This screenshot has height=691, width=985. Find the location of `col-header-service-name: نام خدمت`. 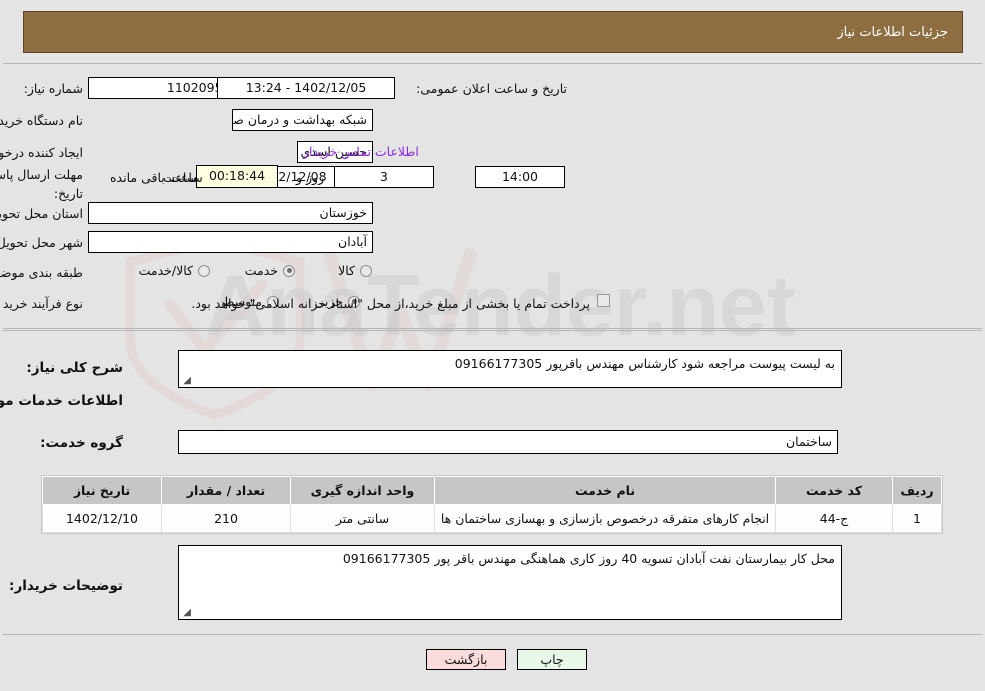

col-header-service-name: نام خدمت is located at coordinates (605, 490).